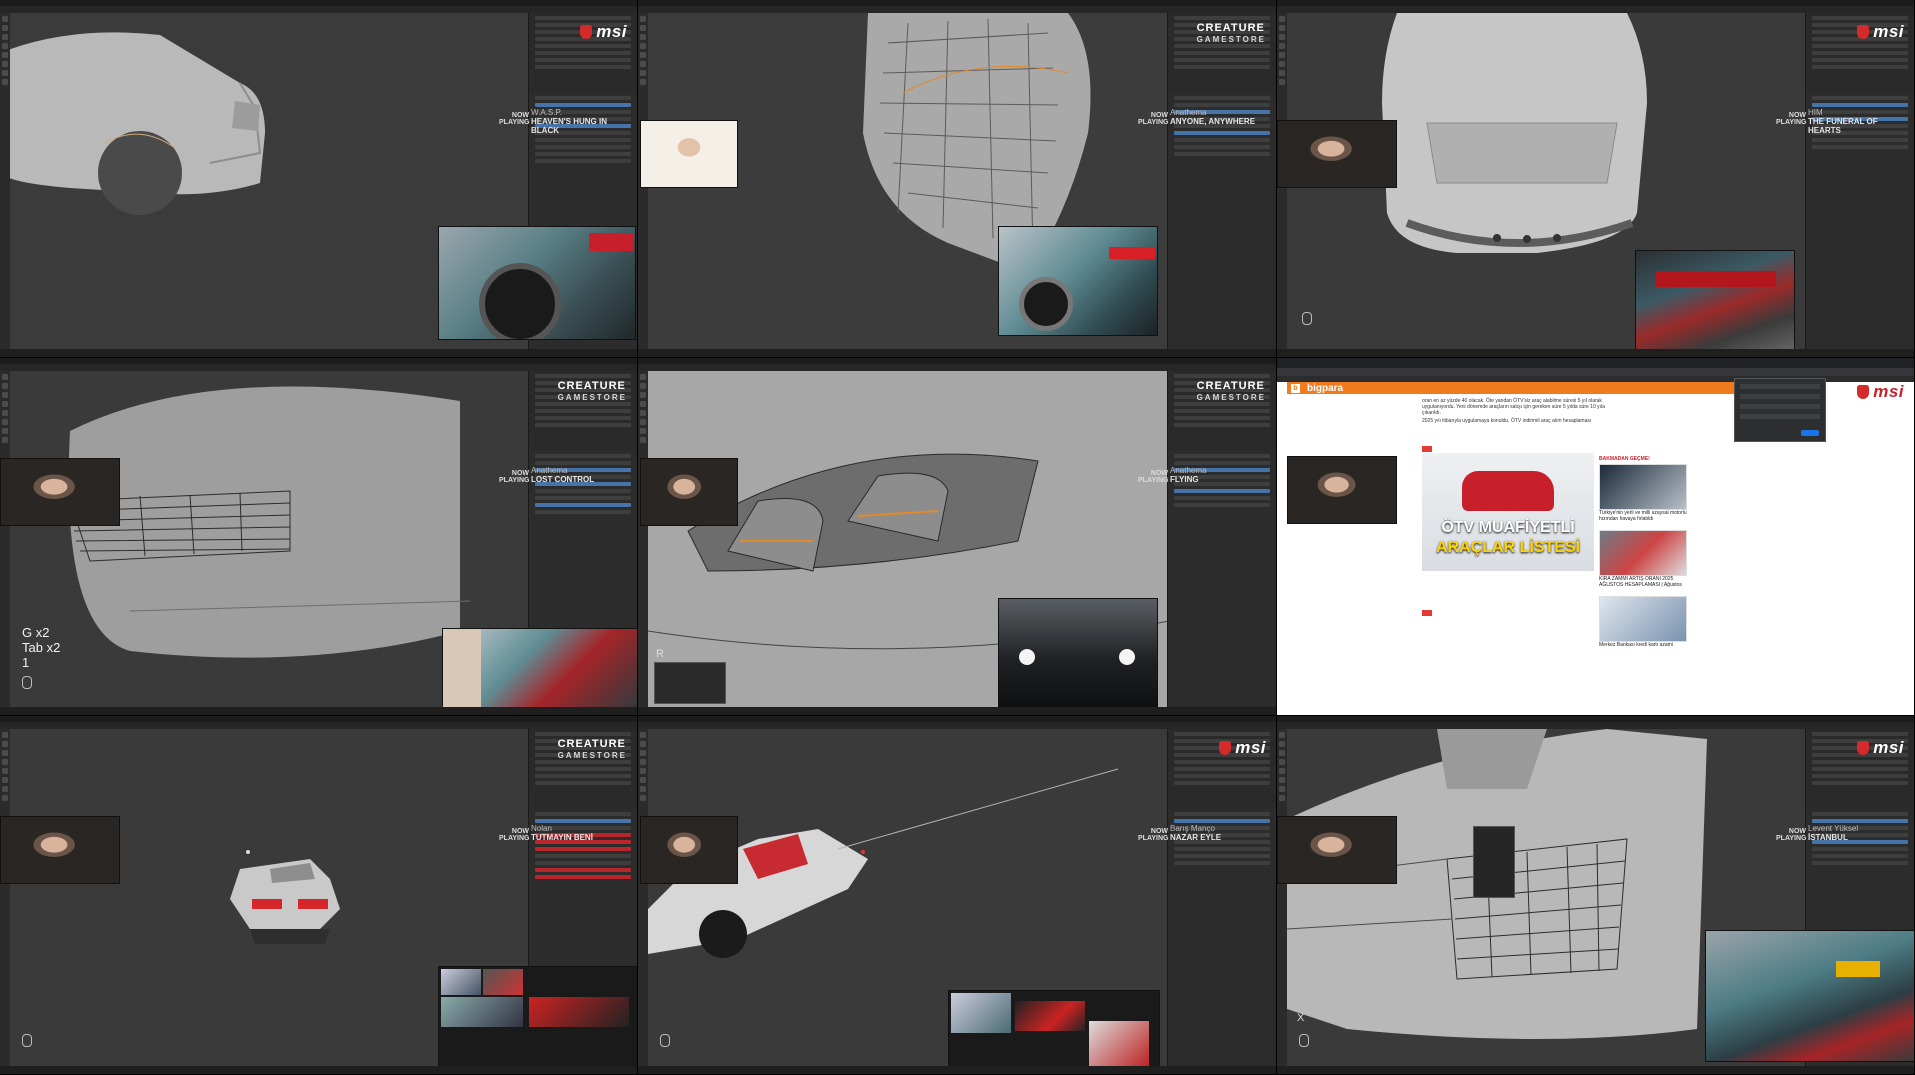 This screenshot has height=1075, width=1915. I want to click on song-info: Anathema FLYING, so click(1222, 475).